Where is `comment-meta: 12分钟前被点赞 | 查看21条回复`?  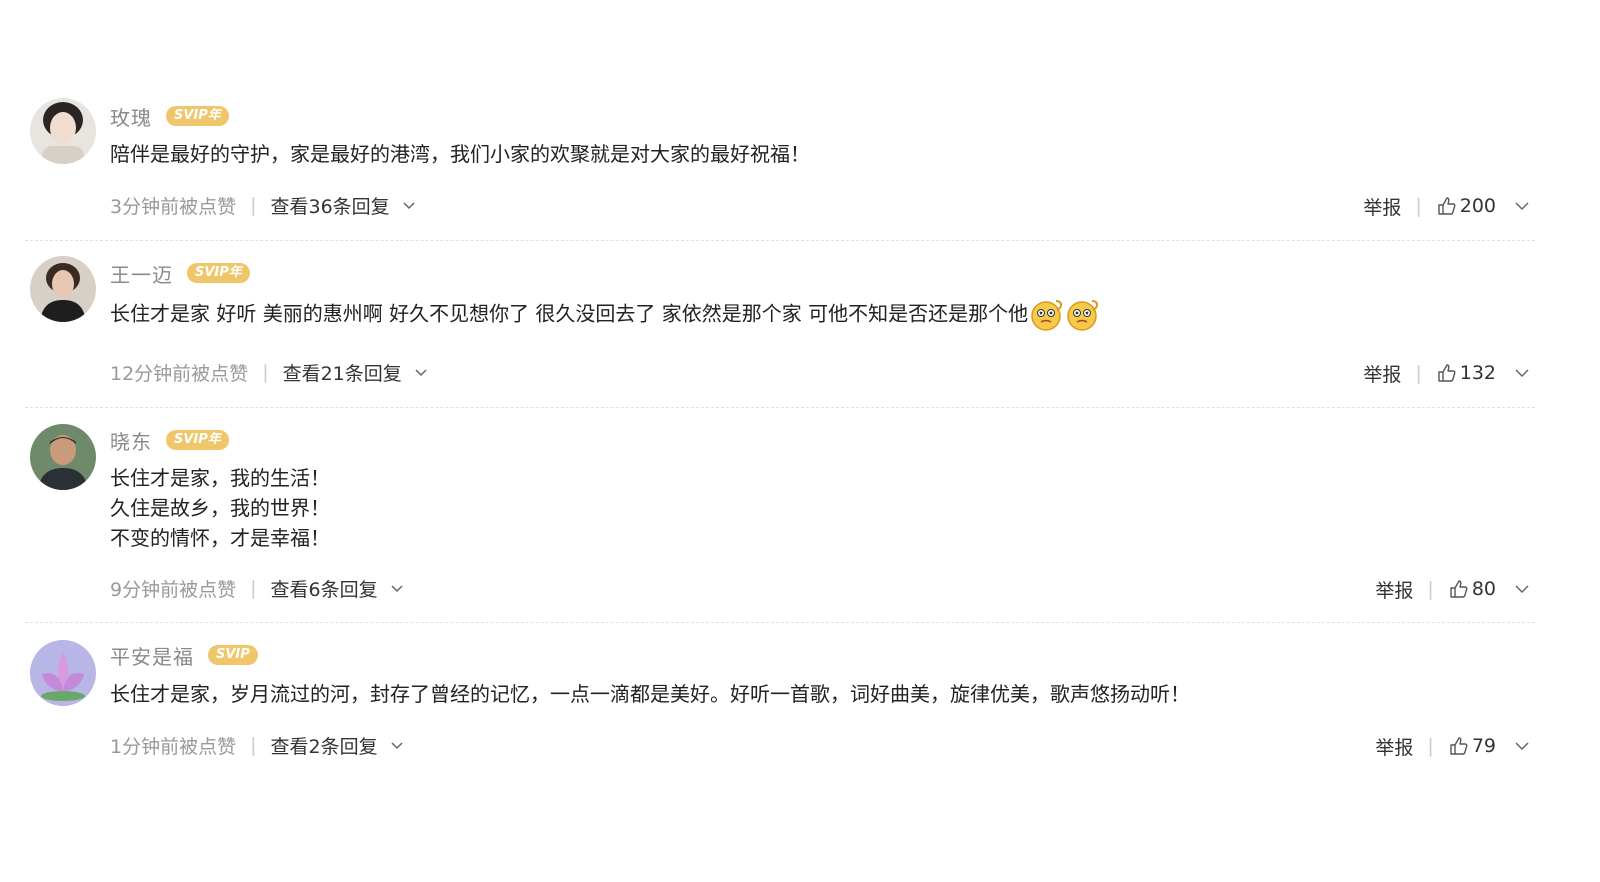
comment-meta: 12分钟前被点赞 | 查看21条回复 is located at coordinates (269, 372).